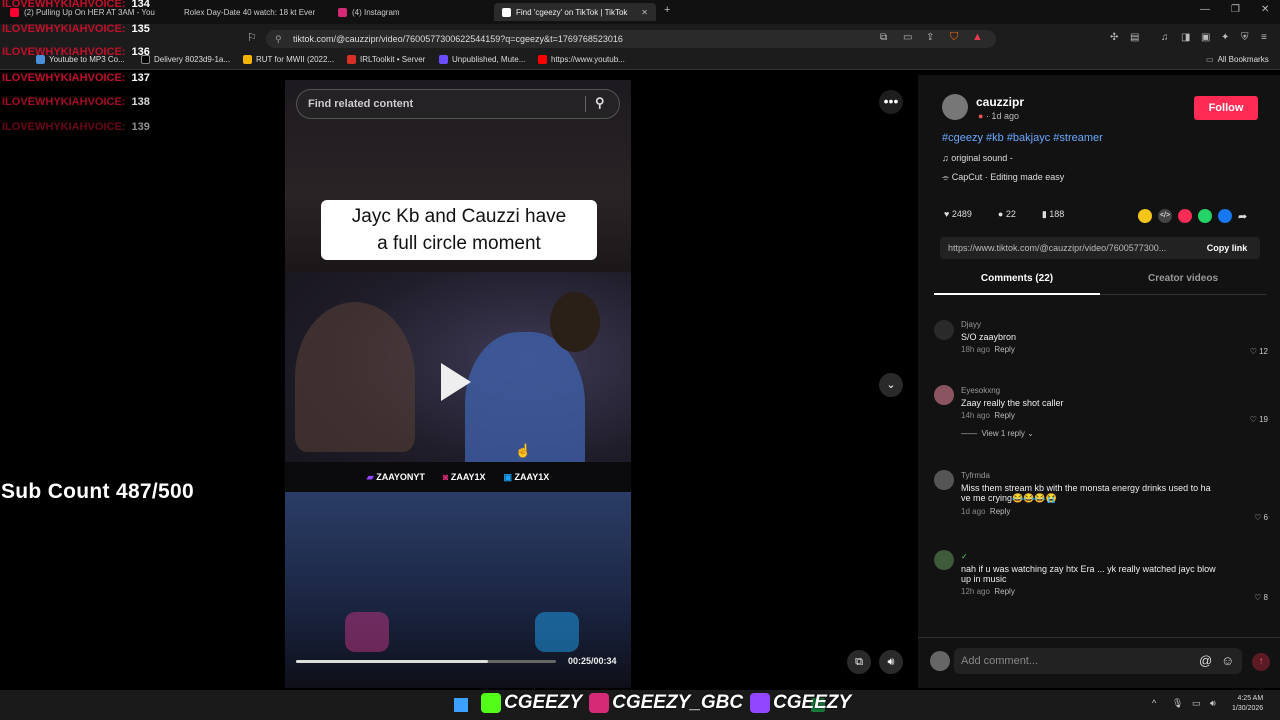 This screenshot has height=720, width=1280. I want to click on puzzle-icon: ✣, so click(1114, 37).